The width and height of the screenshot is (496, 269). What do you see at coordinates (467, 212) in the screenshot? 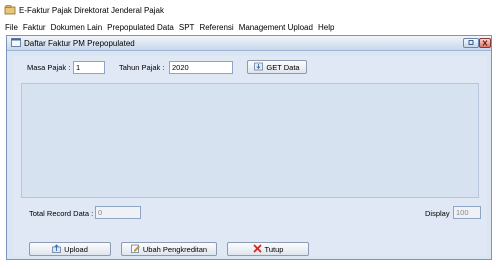
I see `display-field: 100` at bounding box center [467, 212].